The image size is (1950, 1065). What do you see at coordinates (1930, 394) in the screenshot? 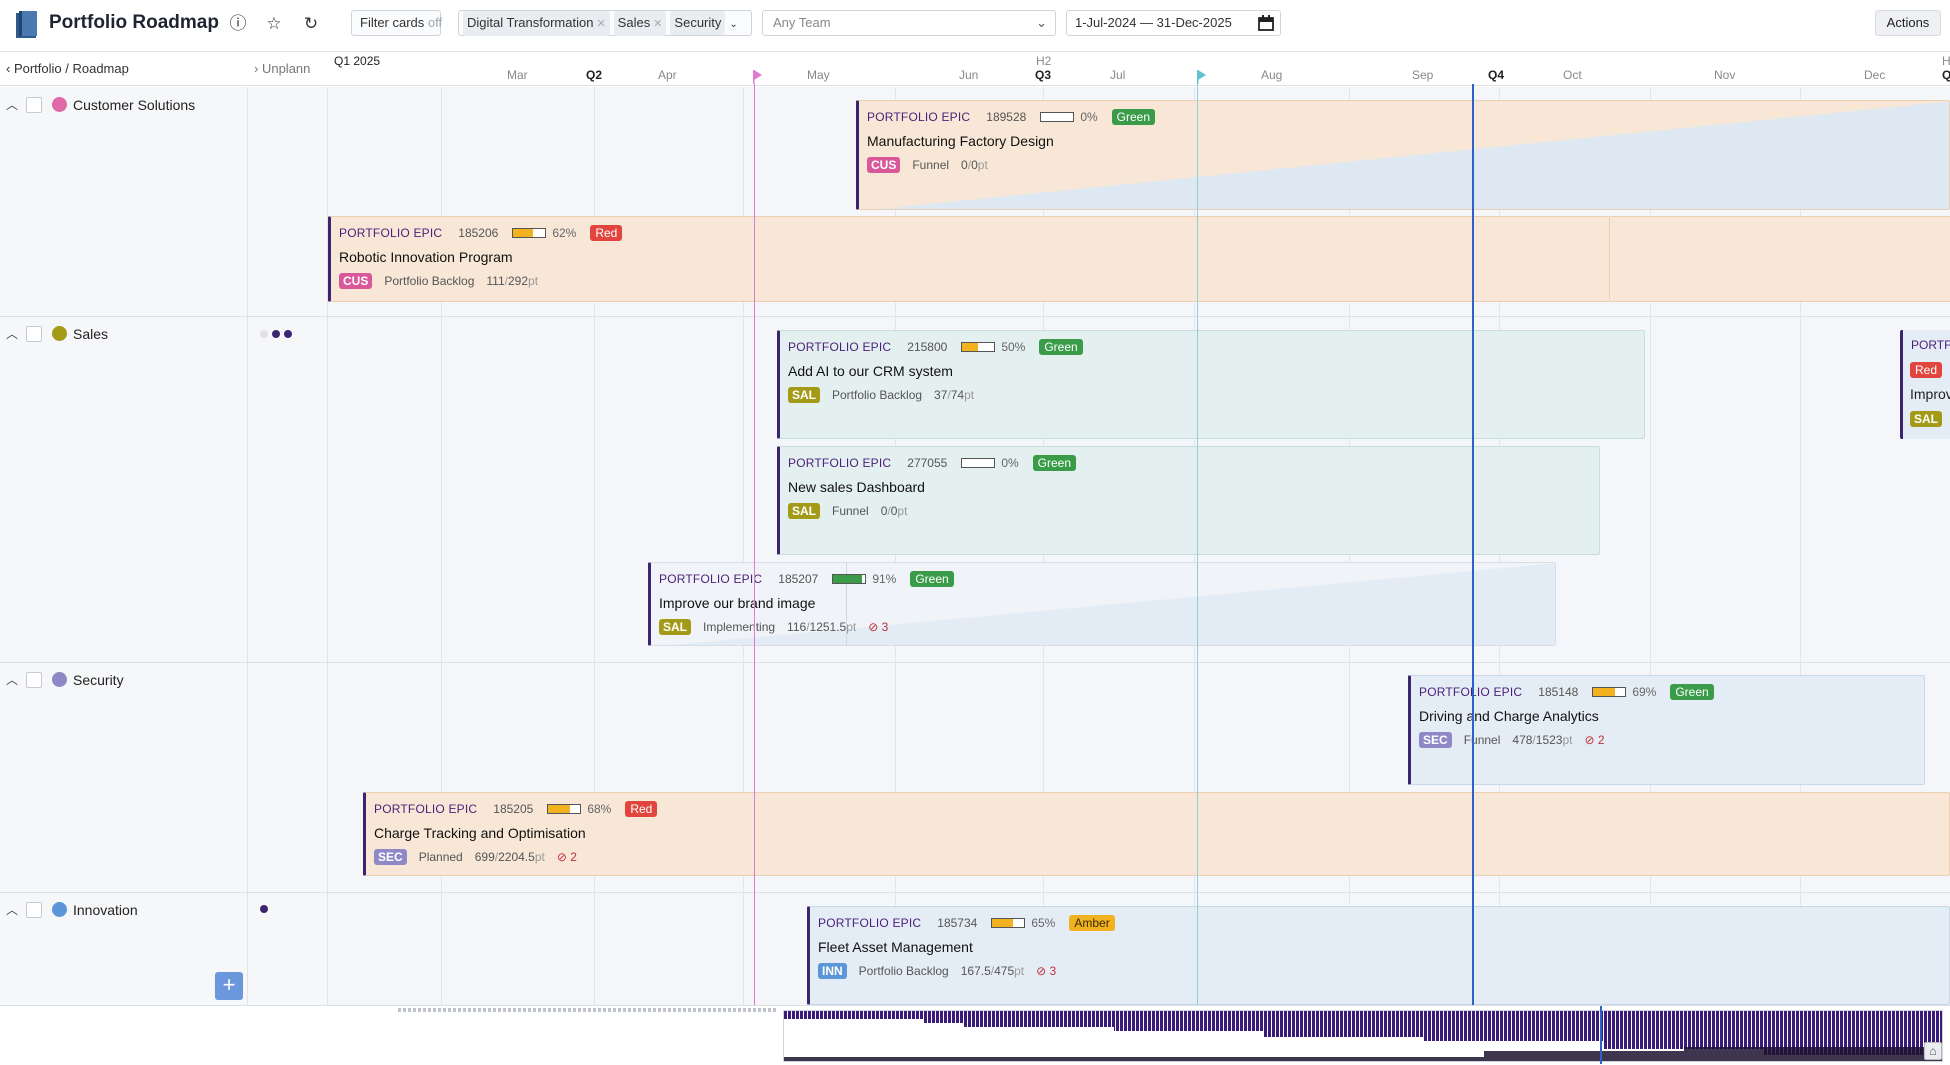
I see `card-title: Improv` at bounding box center [1930, 394].